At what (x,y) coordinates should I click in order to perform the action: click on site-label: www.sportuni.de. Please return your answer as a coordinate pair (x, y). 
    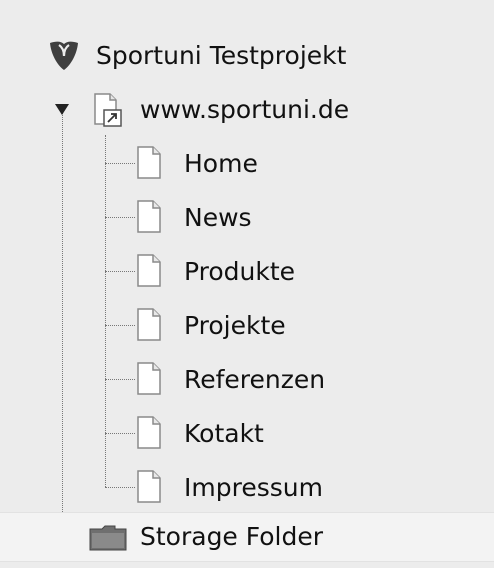
    Looking at the image, I should click on (245, 109).